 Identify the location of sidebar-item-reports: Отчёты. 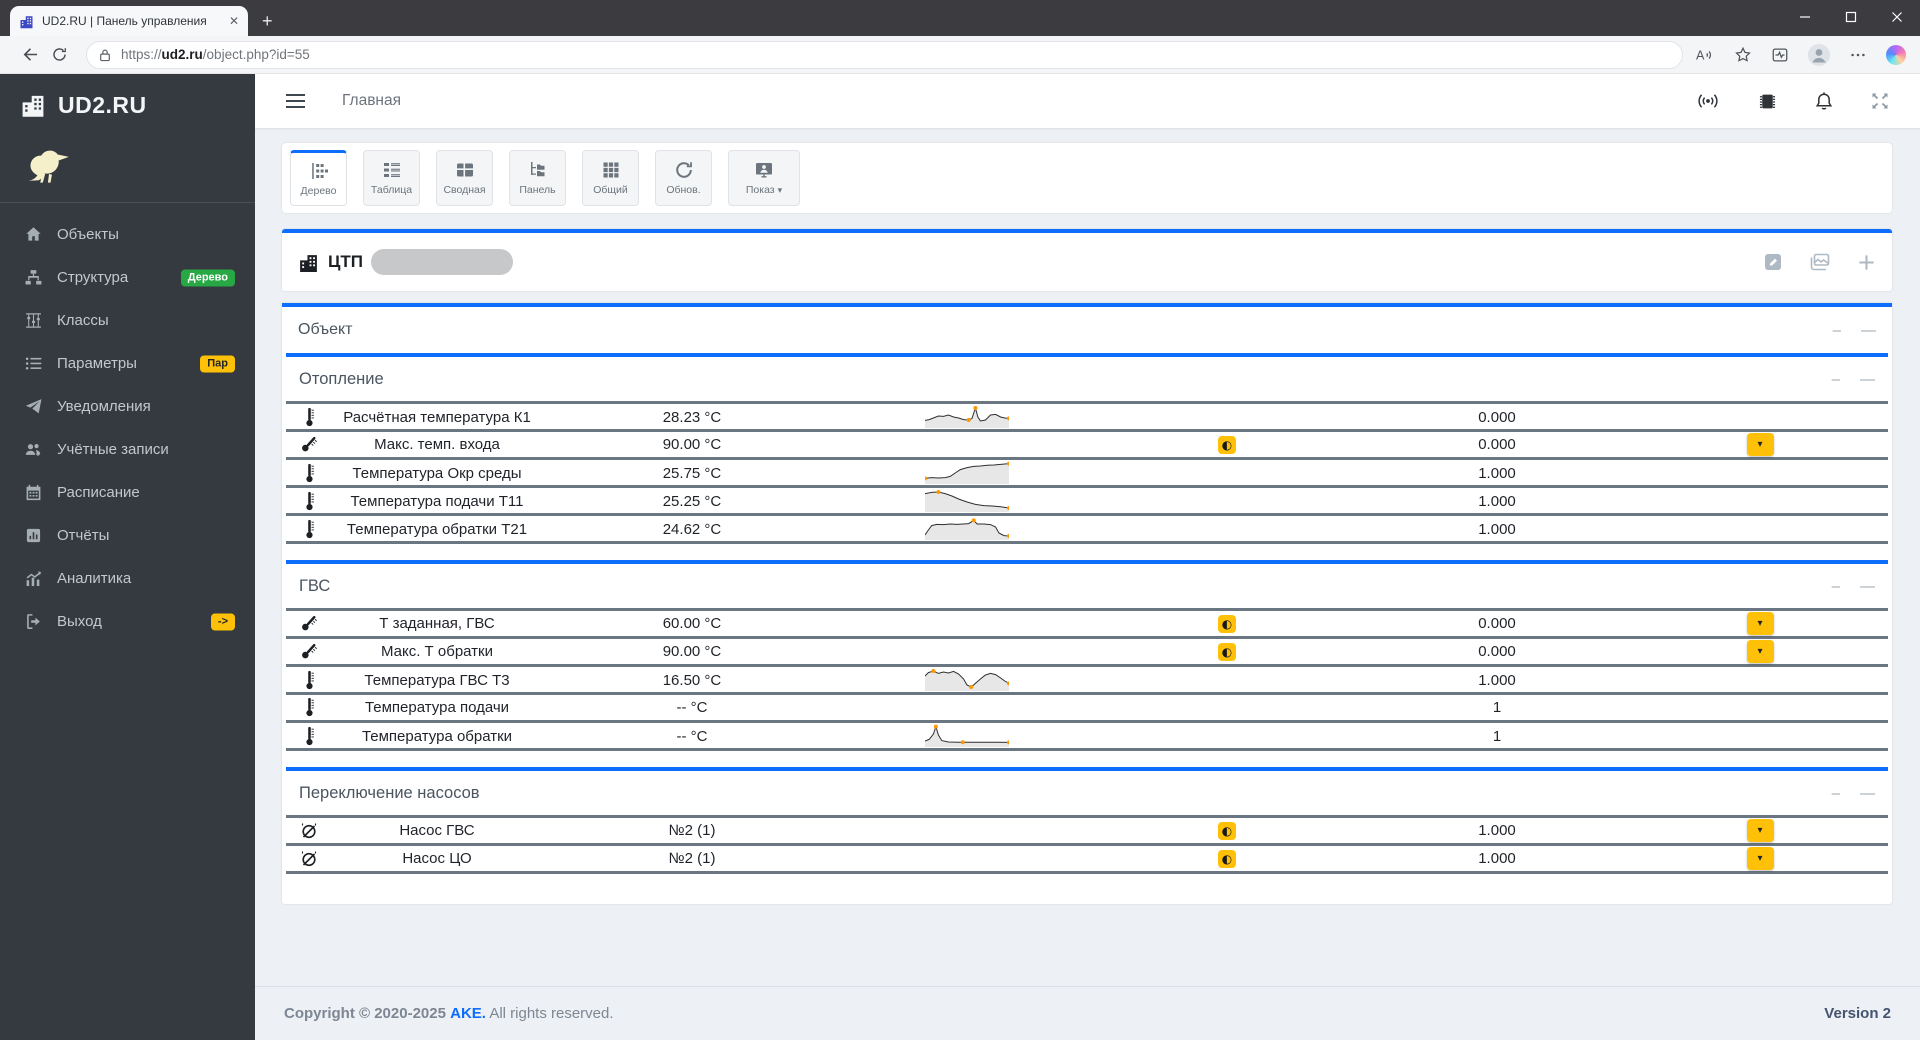
(127, 535).